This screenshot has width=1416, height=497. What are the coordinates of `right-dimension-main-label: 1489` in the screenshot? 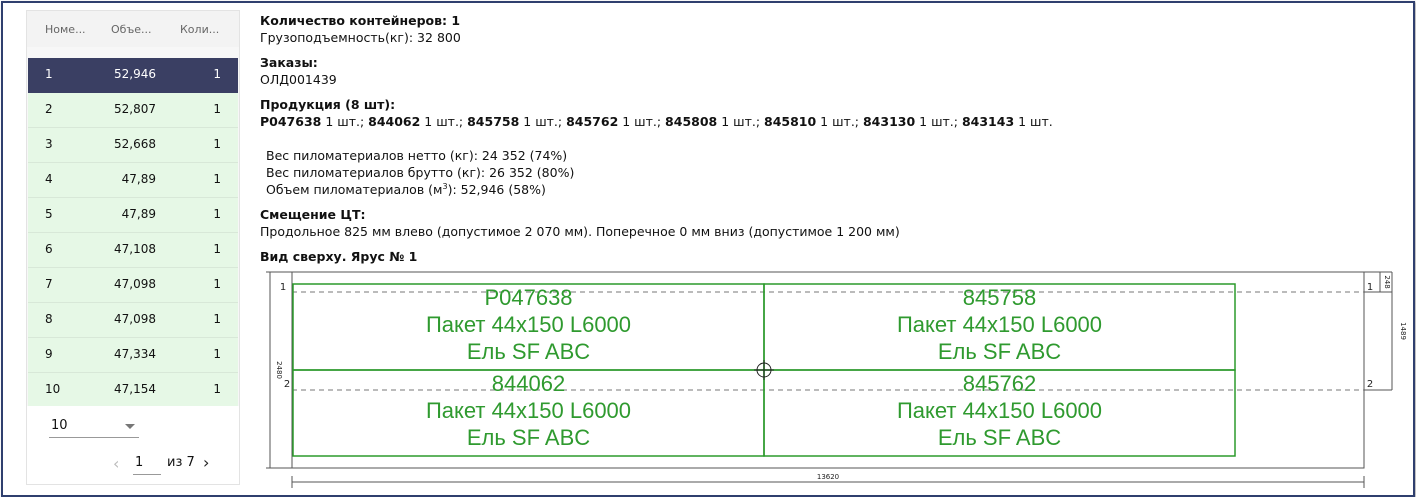 It's located at (1403, 331).